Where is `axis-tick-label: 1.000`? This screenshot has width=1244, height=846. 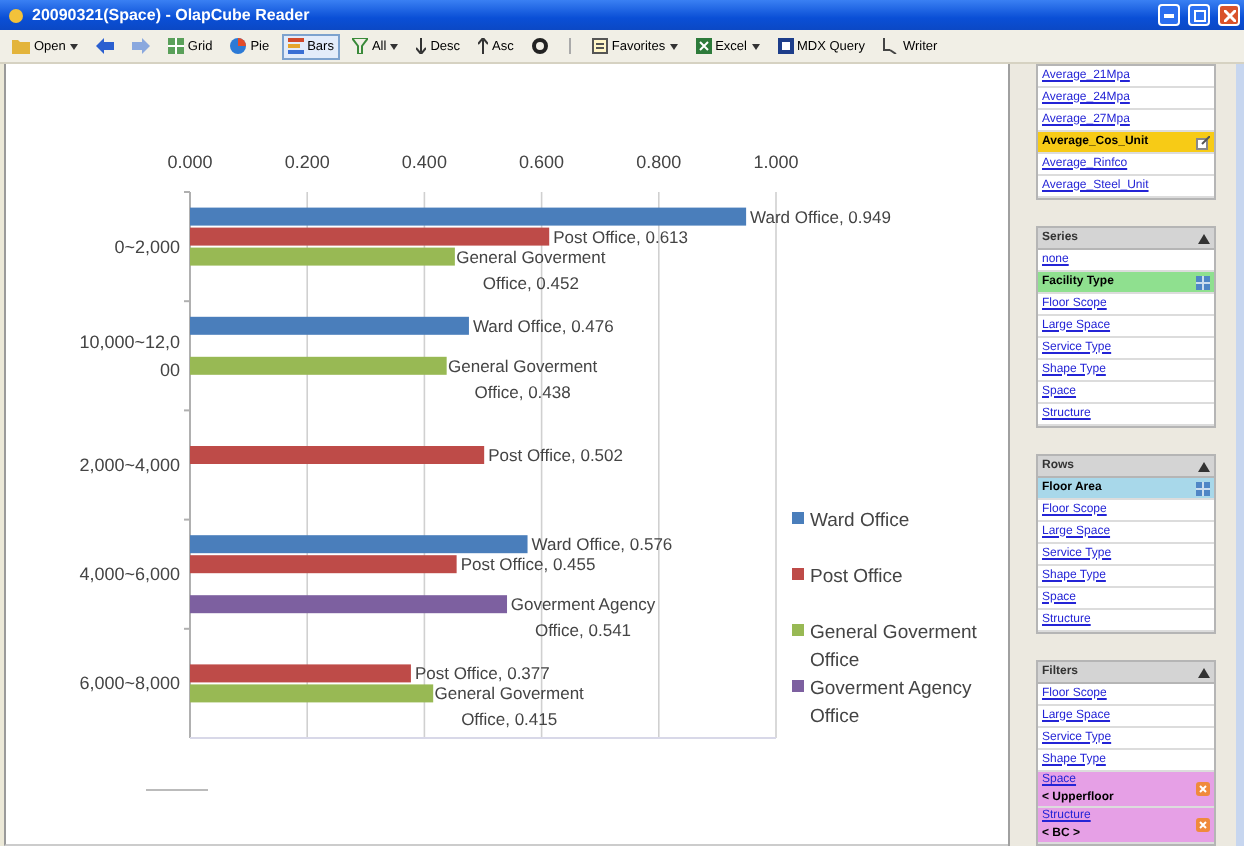
axis-tick-label: 1.000 is located at coordinates (776, 162).